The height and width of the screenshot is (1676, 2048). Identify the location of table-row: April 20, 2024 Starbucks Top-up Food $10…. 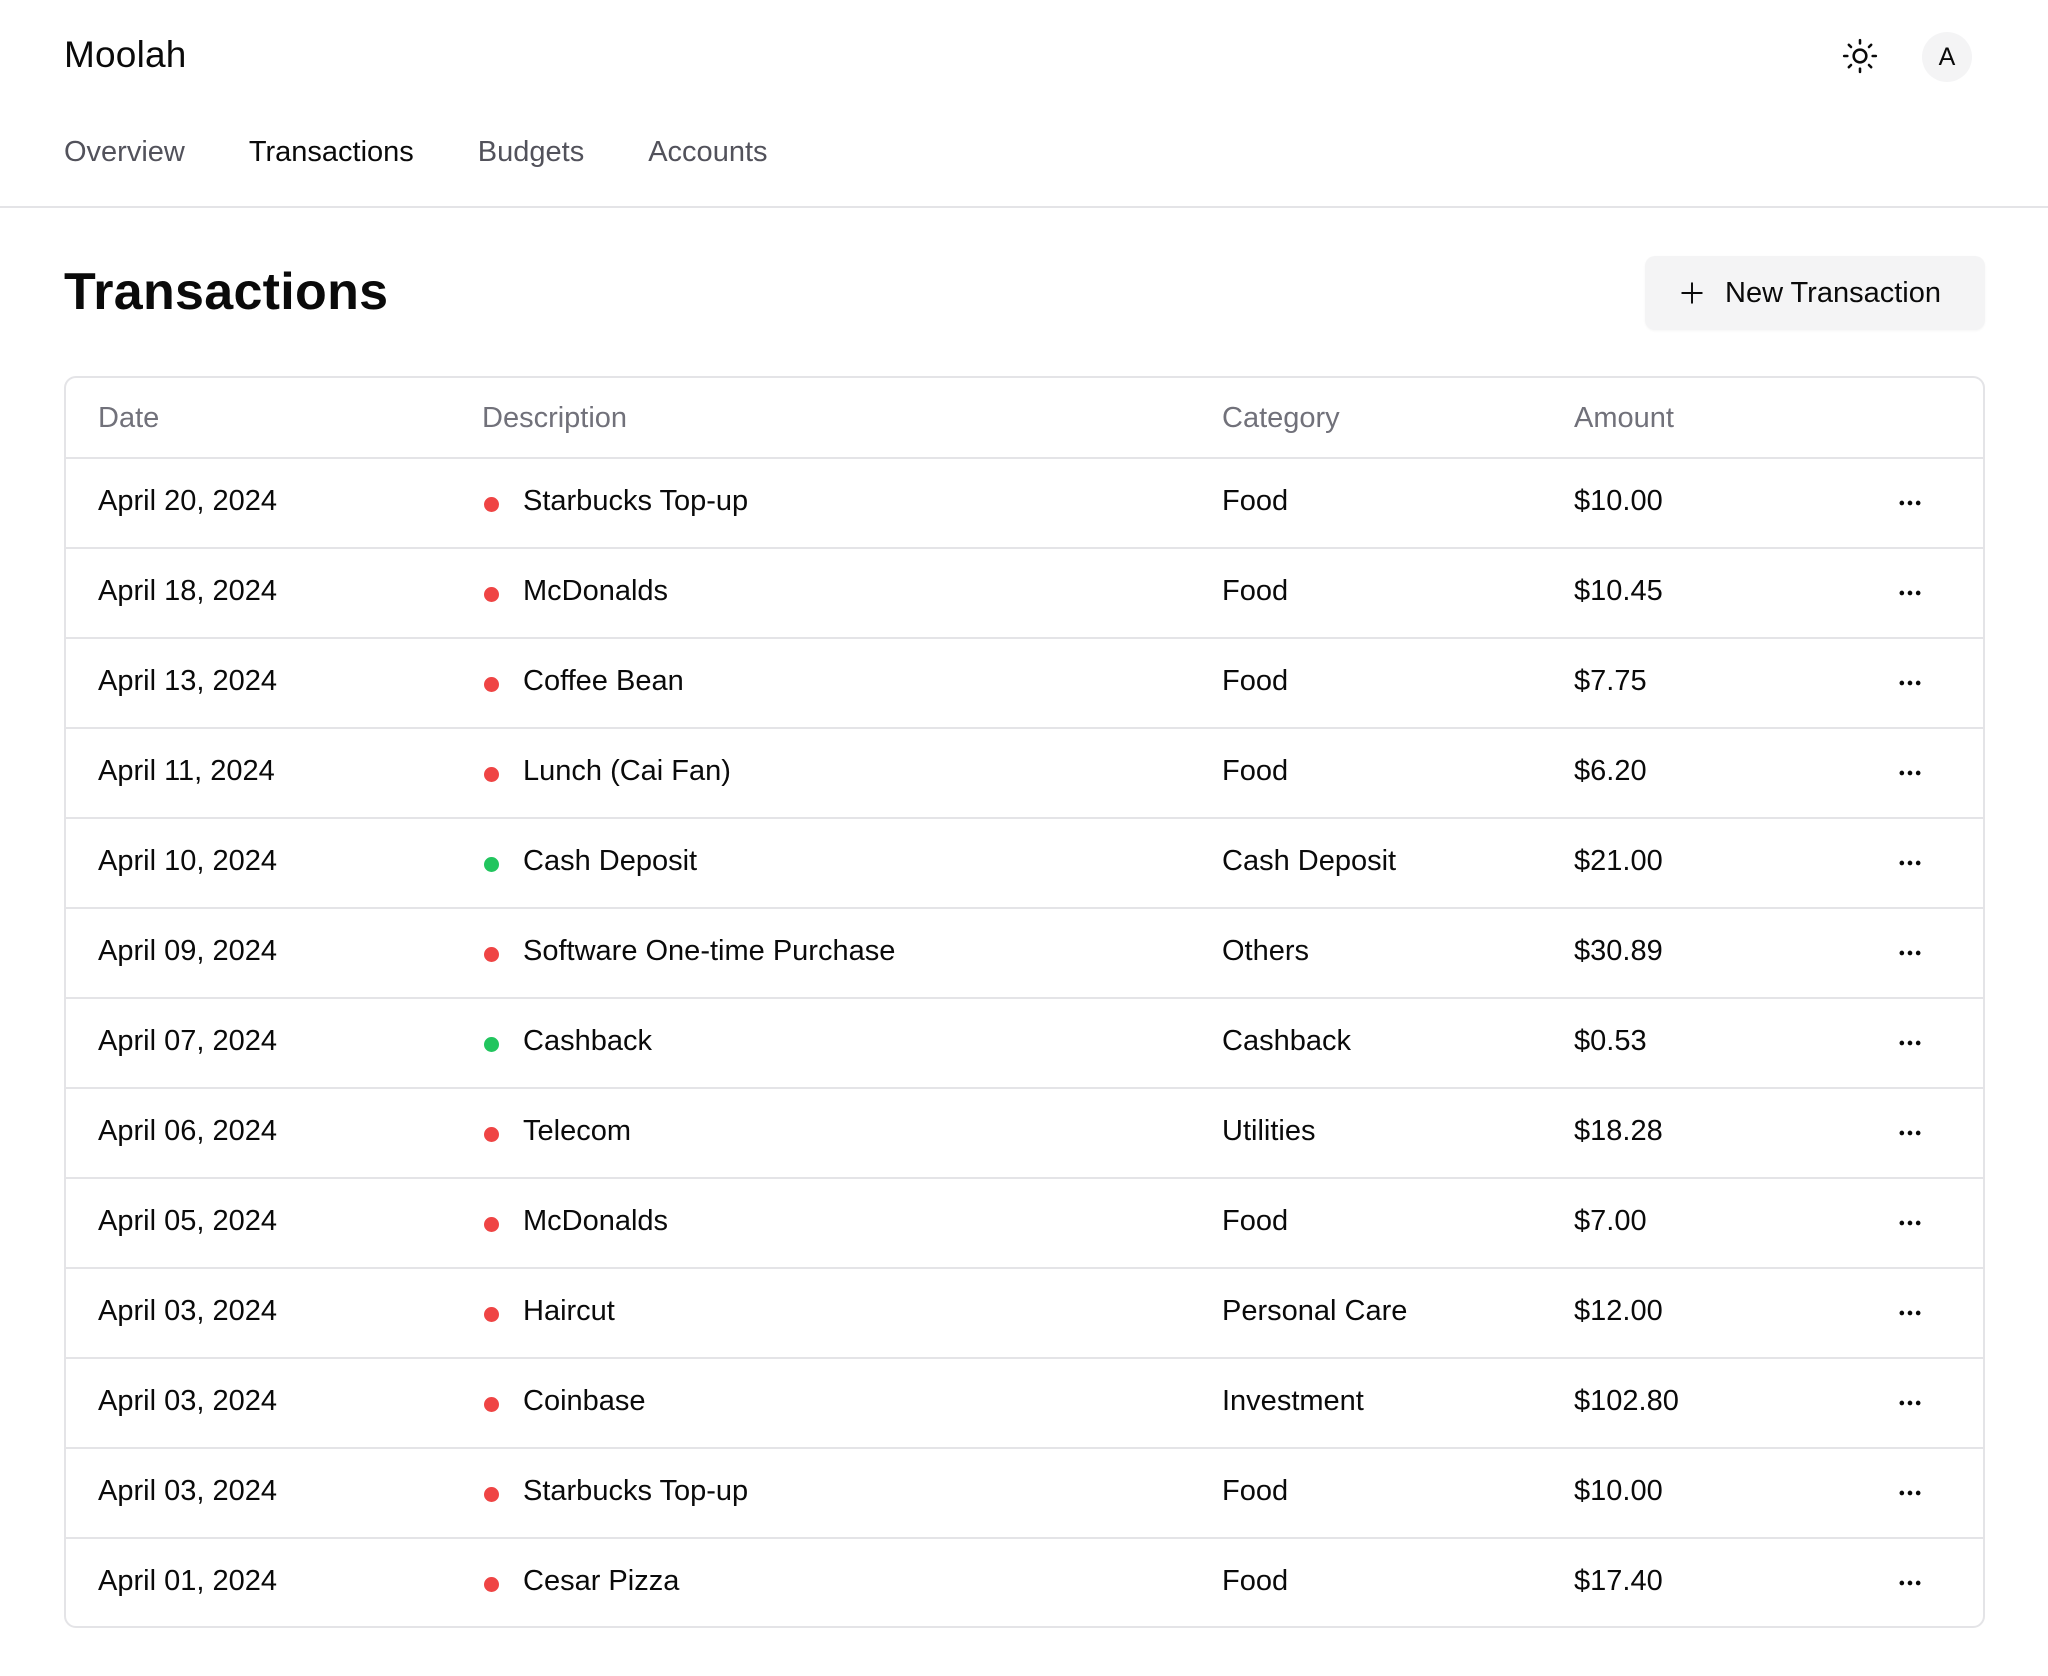
(1024, 504).